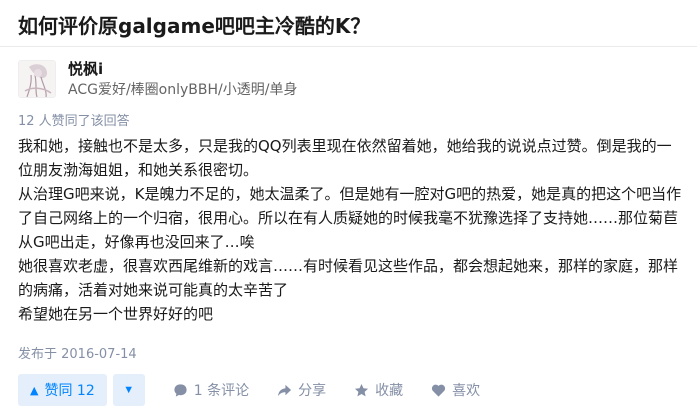 This screenshot has width=697, height=413. Describe the element at coordinates (221, 391) in the screenshot. I see `comment-label: 1 条评论` at that location.